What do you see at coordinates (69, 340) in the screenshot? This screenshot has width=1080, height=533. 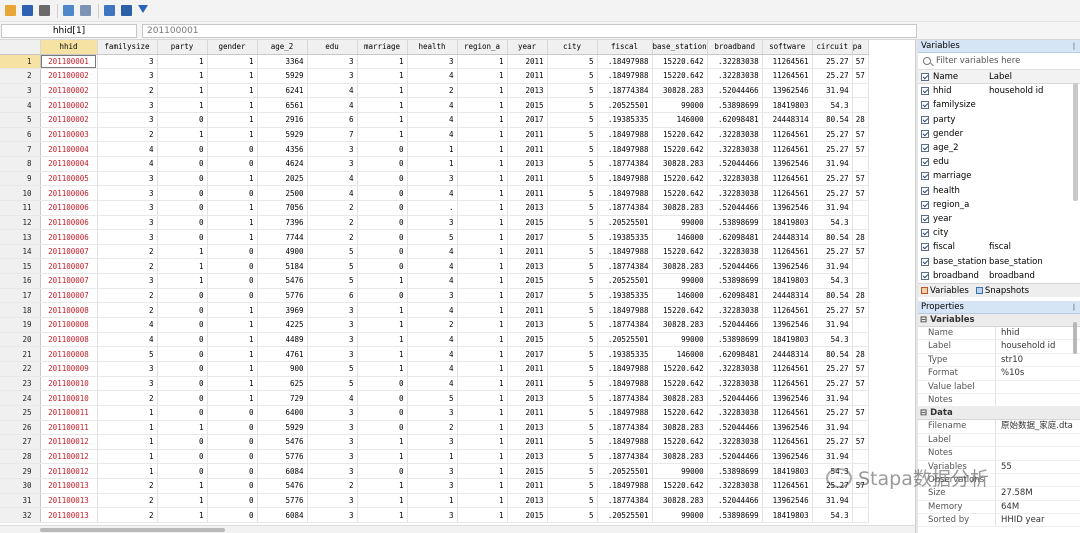 I see `table-cell: 201100008` at bounding box center [69, 340].